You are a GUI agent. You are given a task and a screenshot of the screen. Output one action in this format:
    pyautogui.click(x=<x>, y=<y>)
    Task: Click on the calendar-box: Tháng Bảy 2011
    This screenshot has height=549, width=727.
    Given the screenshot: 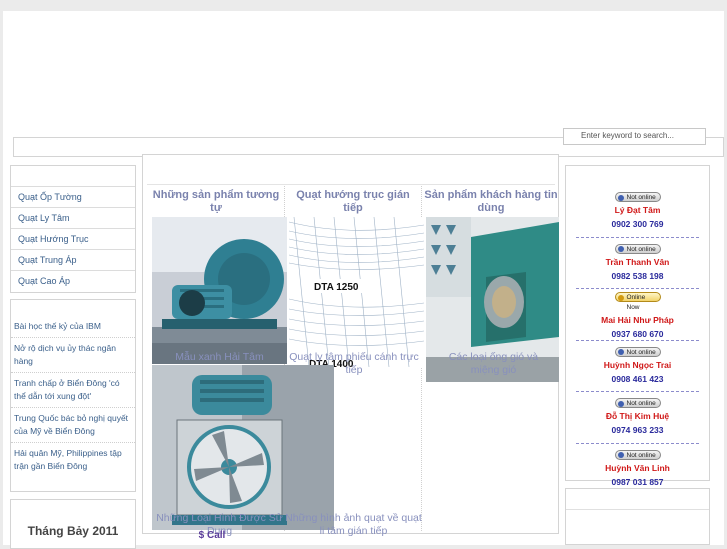 What is the action you would take?
    pyautogui.click(x=73, y=524)
    